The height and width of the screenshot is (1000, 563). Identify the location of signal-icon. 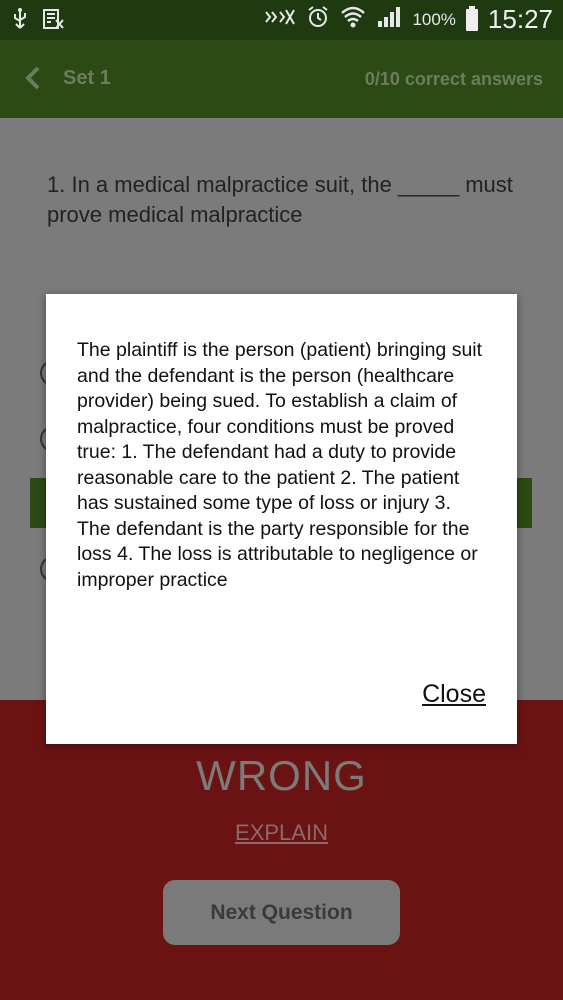
(389, 19).